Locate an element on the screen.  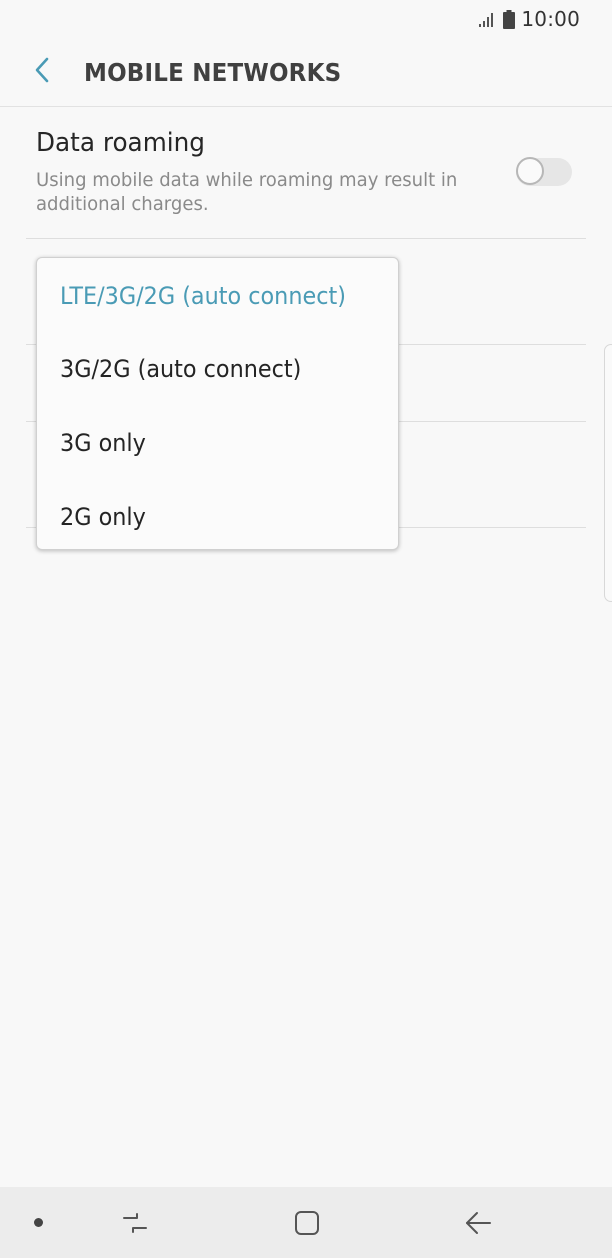
home-icon is located at coordinates (307, 1223).